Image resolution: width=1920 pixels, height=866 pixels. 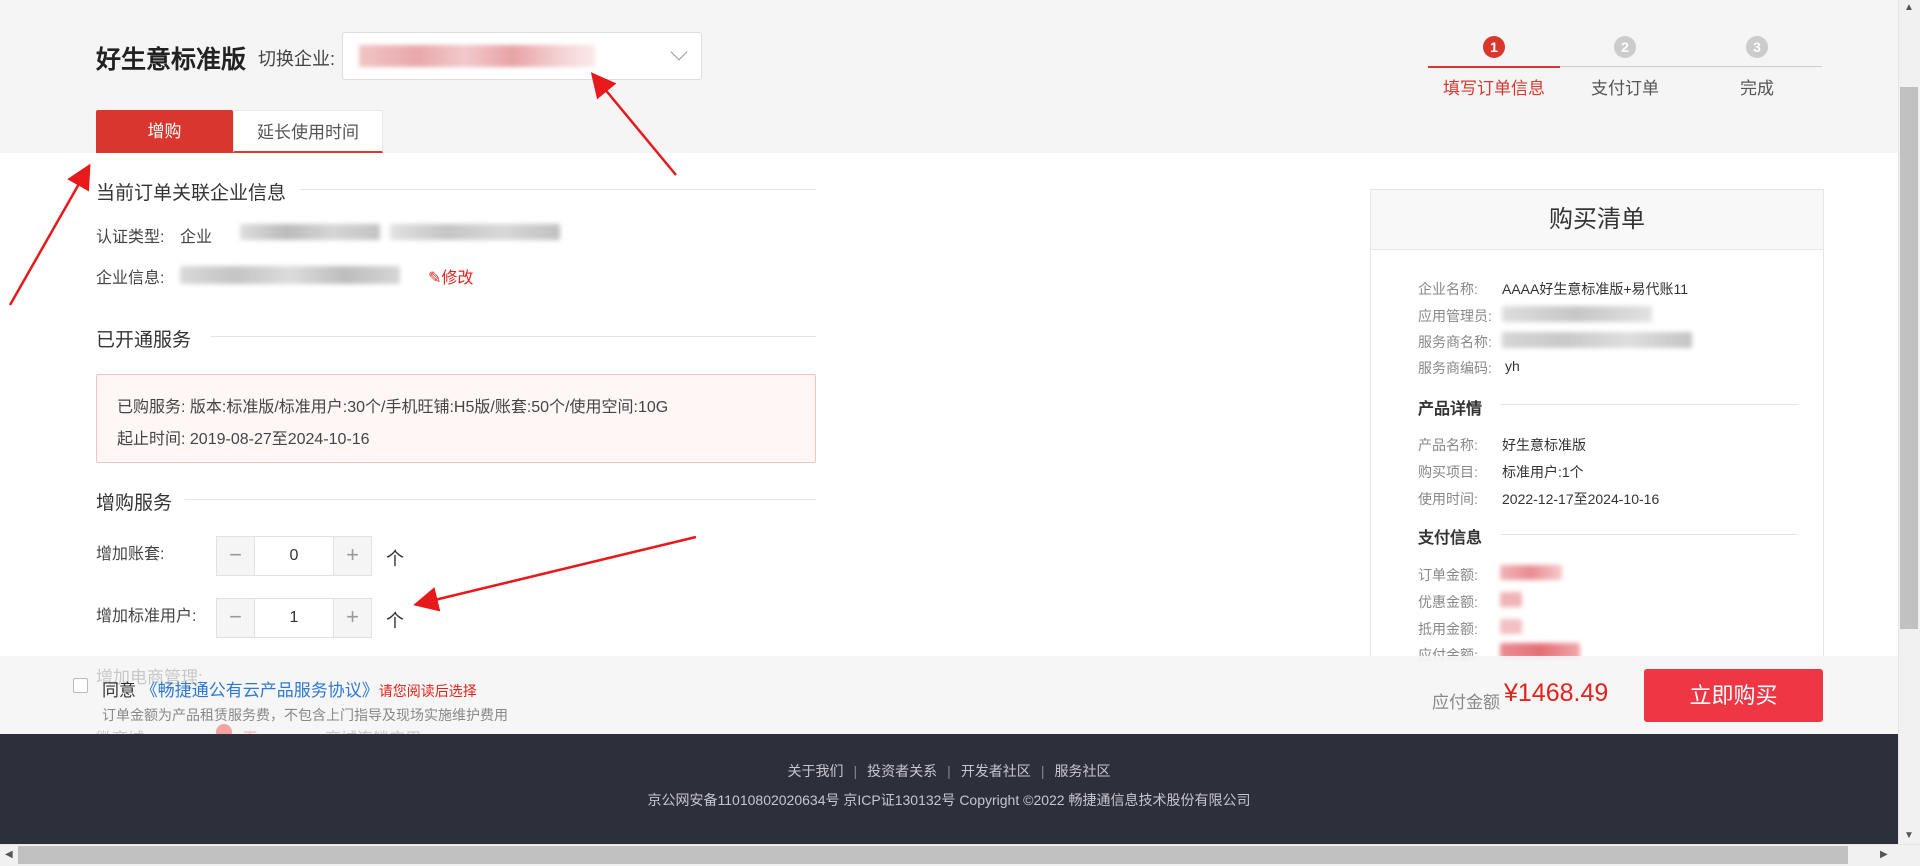 What do you see at coordinates (196, 237) in the screenshot?
I see `auth-type-value: 企业` at bounding box center [196, 237].